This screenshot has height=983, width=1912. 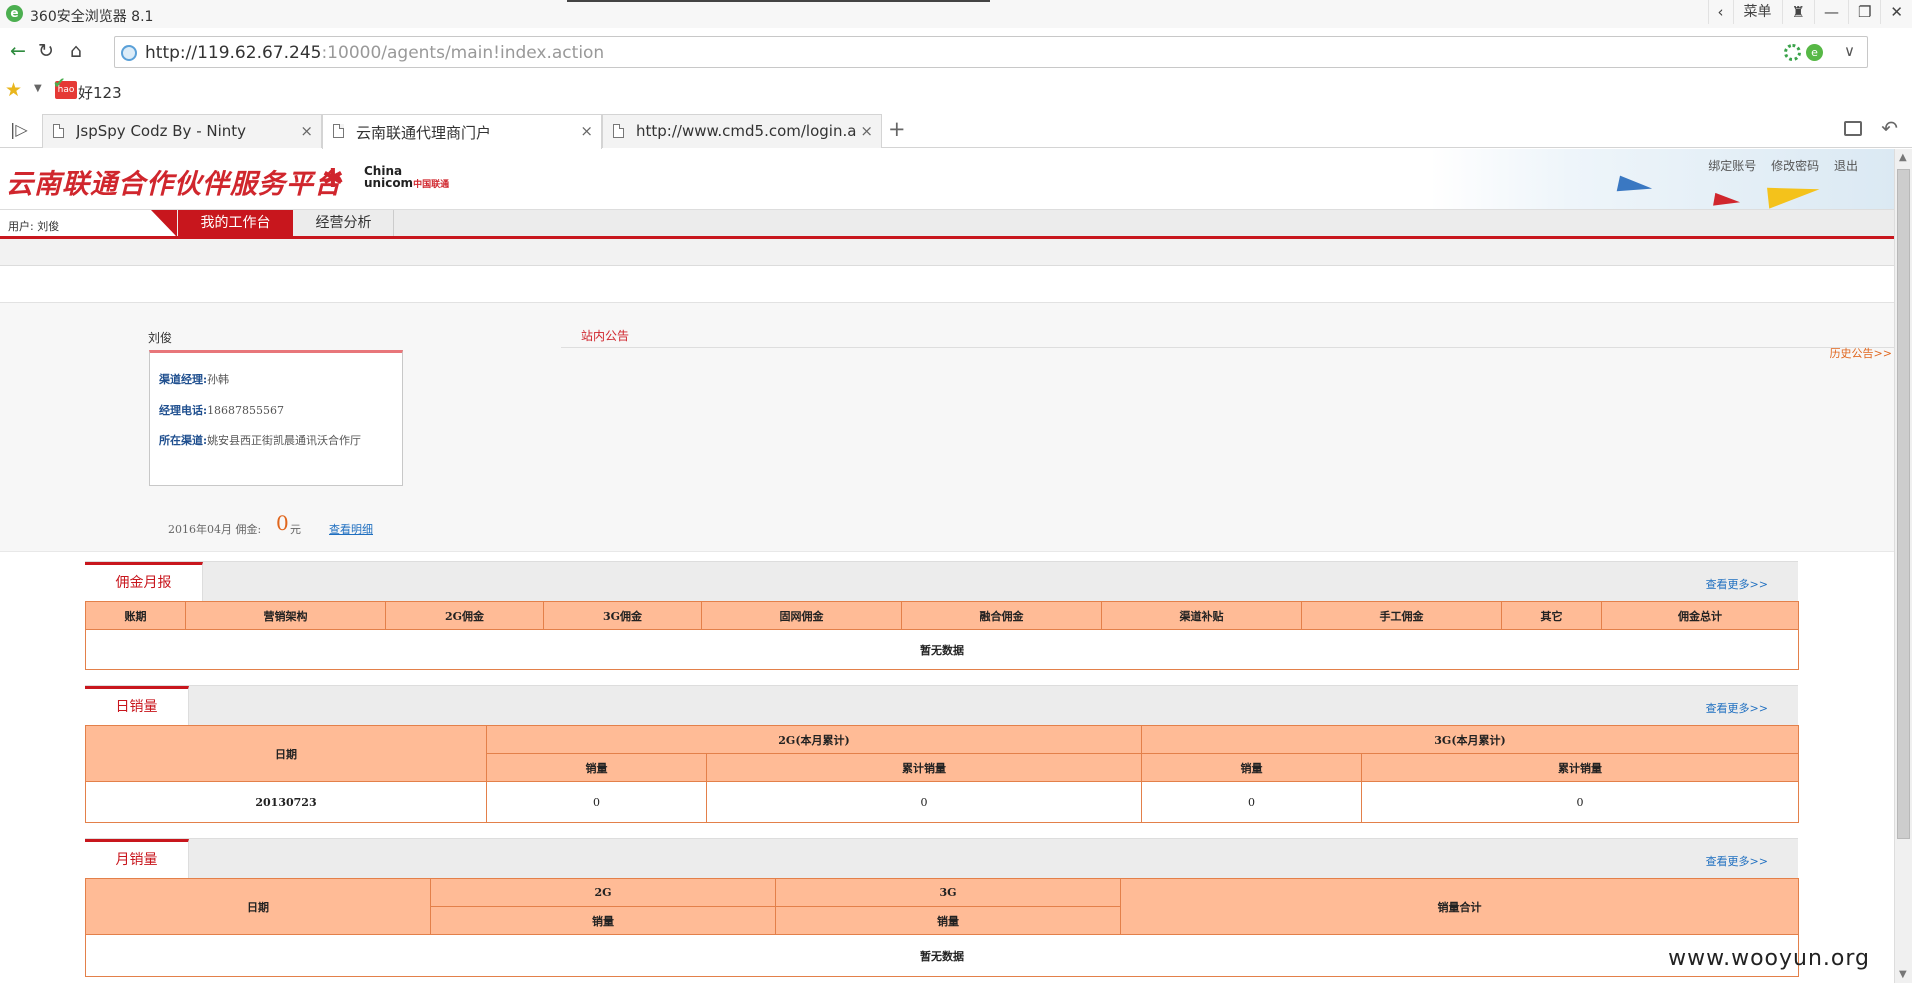 What do you see at coordinates (897, 129) in the screenshot?
I see `new-tab-icon: +` at bounding box center [897, 129].